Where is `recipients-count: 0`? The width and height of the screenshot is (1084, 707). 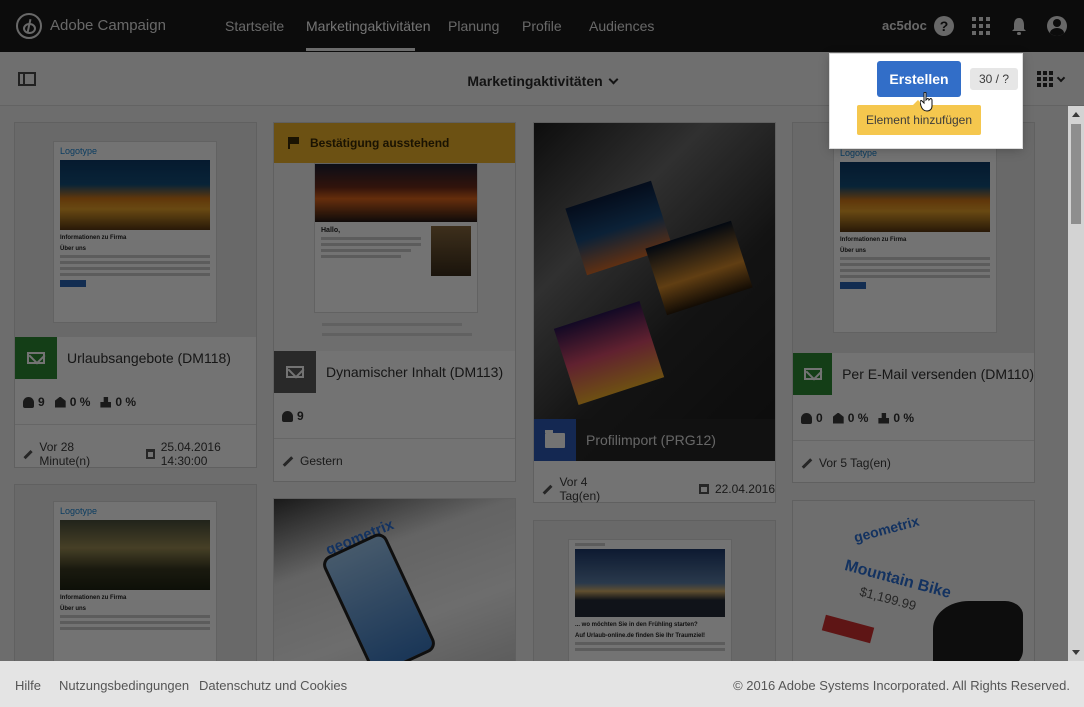
recipients-count: 0 is located at coordinates (819, 418).